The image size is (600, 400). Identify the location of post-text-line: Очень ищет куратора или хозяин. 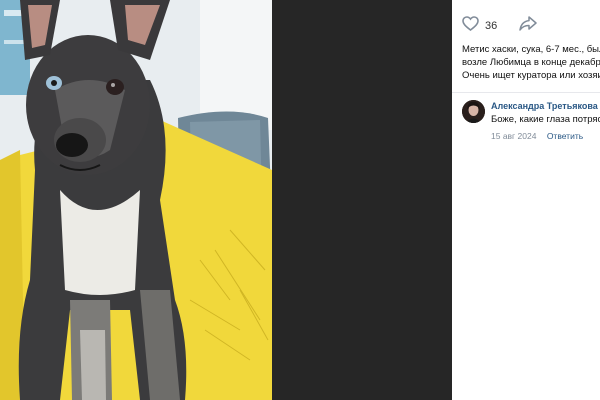
(531, 75).